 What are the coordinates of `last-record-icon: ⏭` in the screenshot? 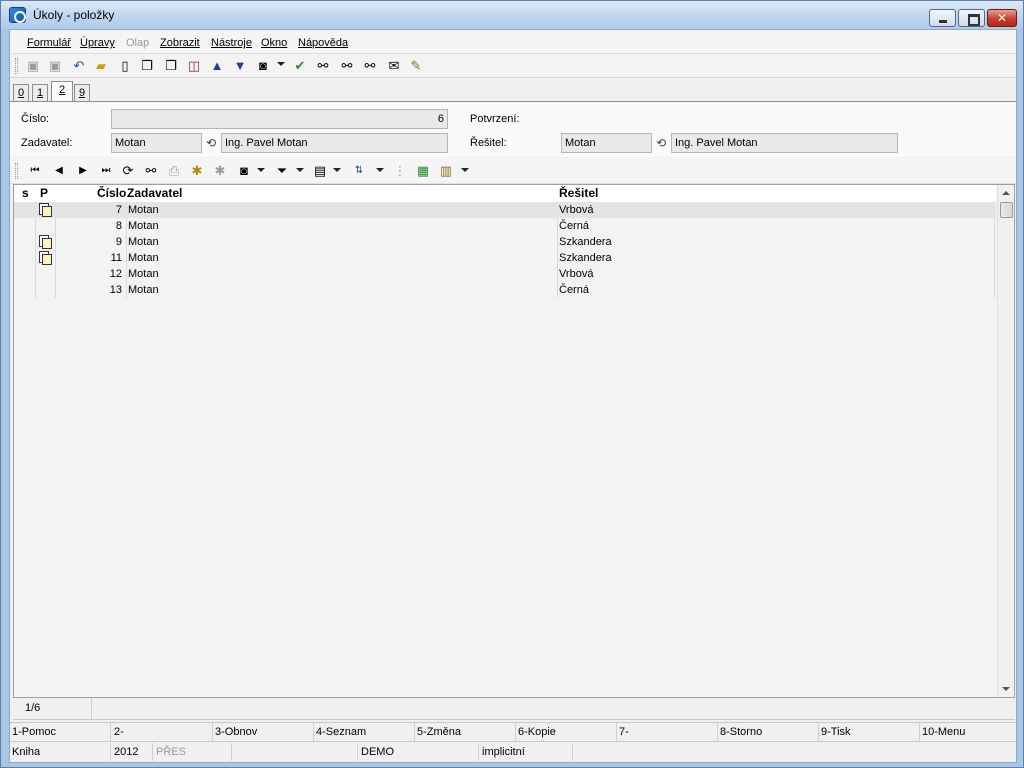 It's located at (106, 171).